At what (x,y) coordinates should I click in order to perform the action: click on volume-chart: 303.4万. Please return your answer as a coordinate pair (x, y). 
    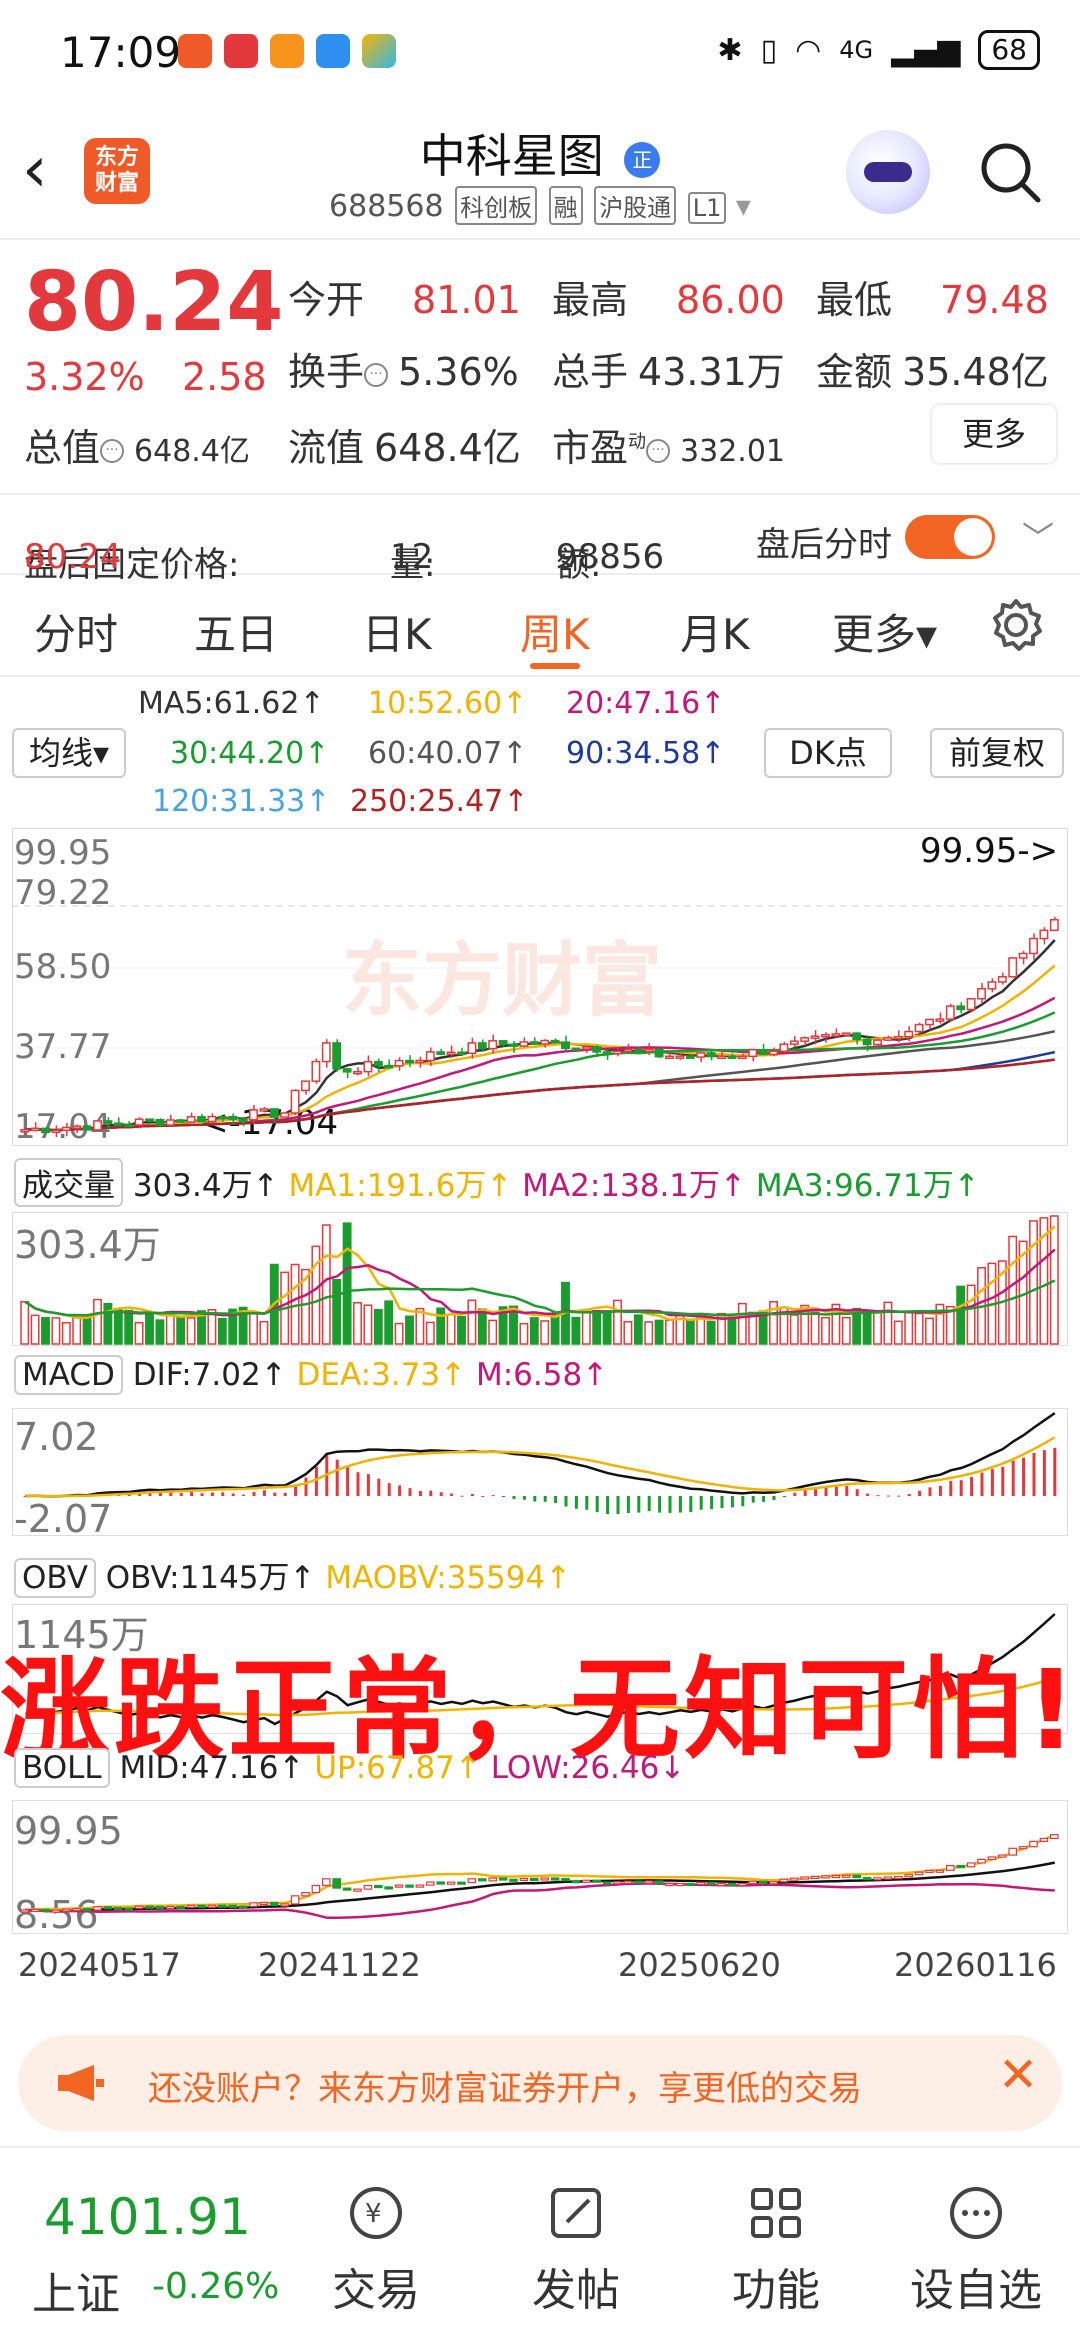
    Looking at the image, I should click on (540, 1279).